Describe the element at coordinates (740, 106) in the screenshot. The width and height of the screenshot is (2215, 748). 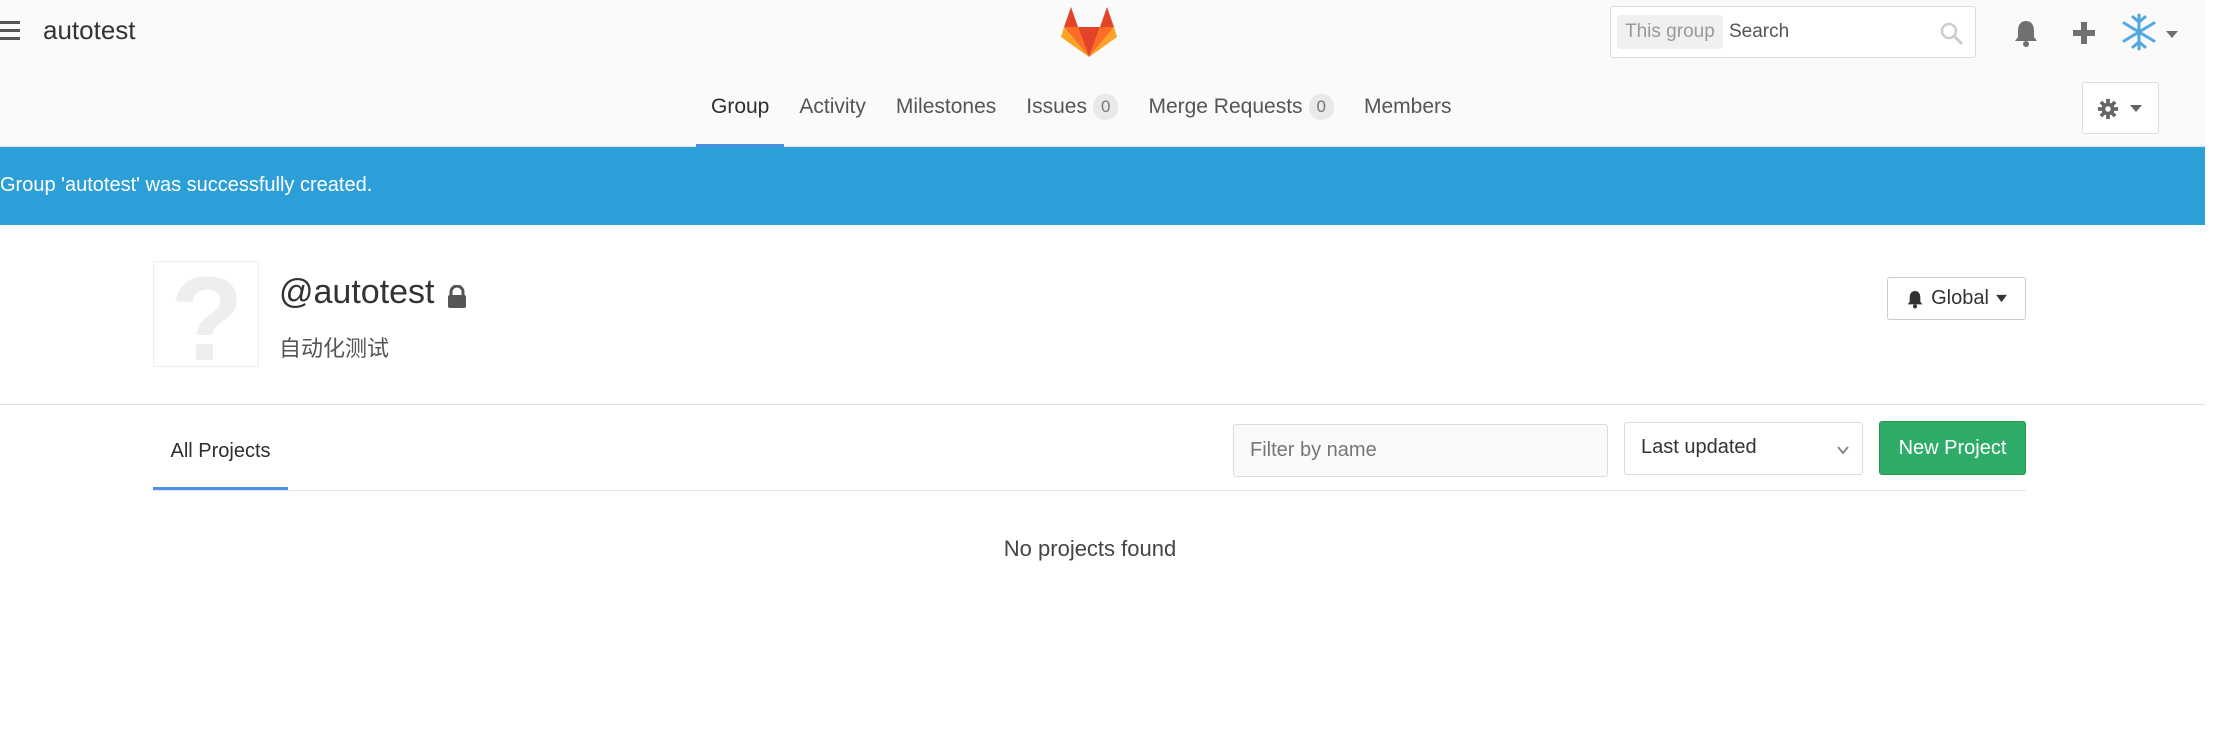
I see `tab-label: Group` at that location.